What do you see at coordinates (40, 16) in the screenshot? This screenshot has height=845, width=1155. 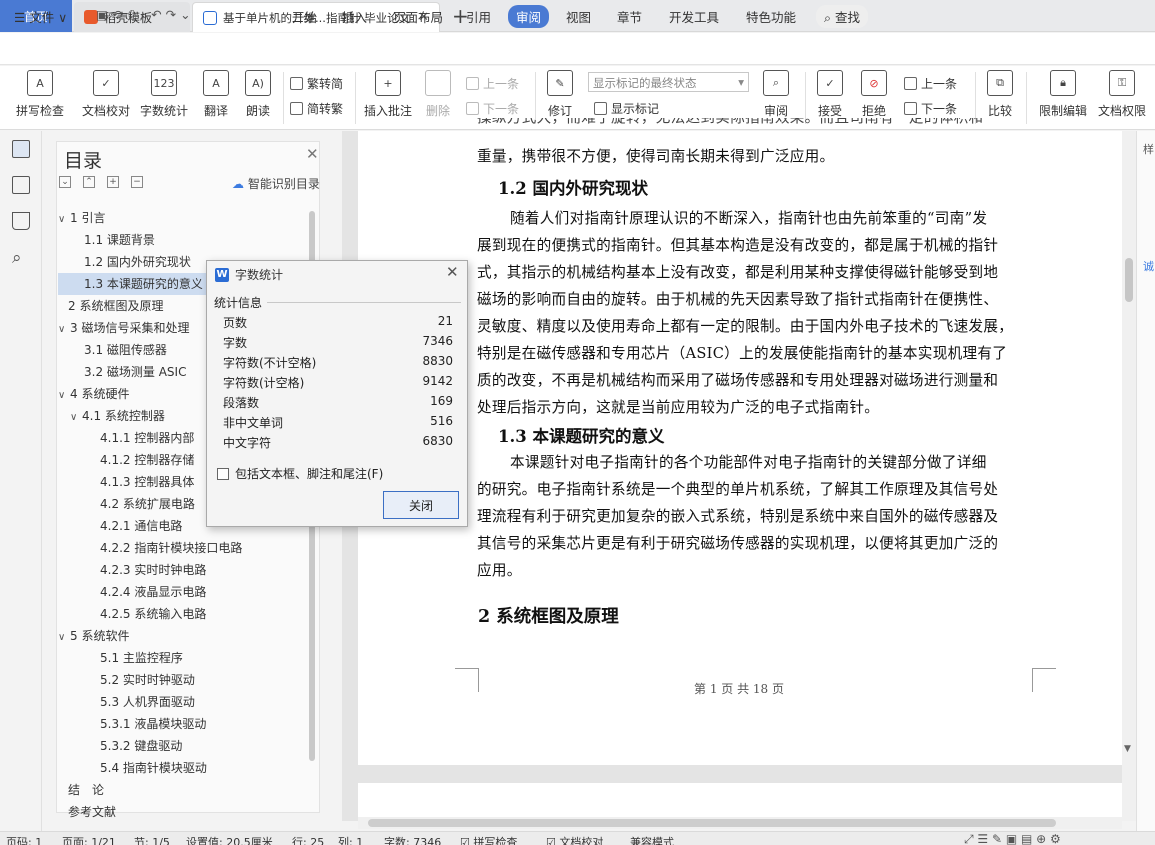 I see `file-menu: ☰ 文件 ∨` at bounding box center [40, 16].